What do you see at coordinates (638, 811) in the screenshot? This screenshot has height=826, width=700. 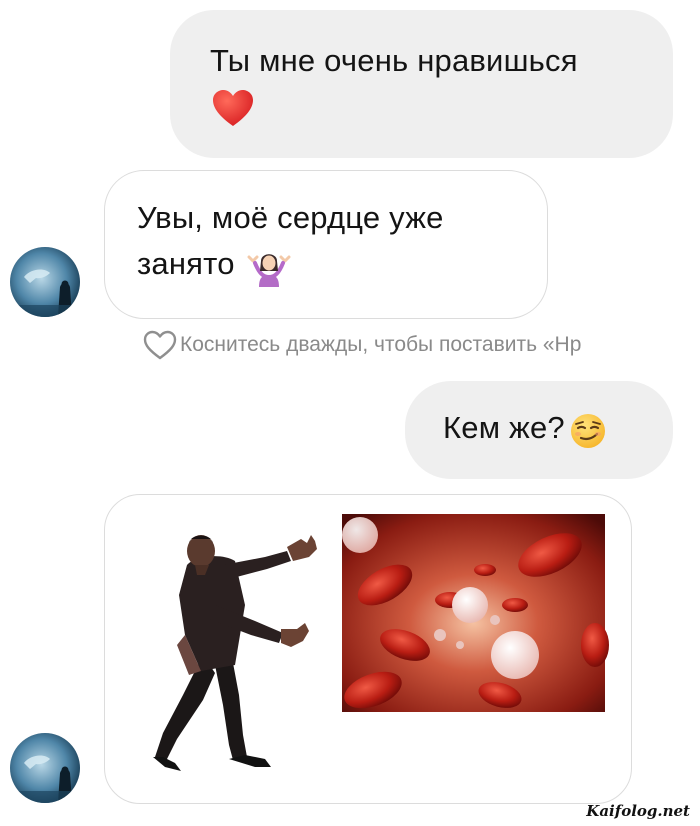 I see `watermark: Kaifolog.net` at bounding box center [638, 811].